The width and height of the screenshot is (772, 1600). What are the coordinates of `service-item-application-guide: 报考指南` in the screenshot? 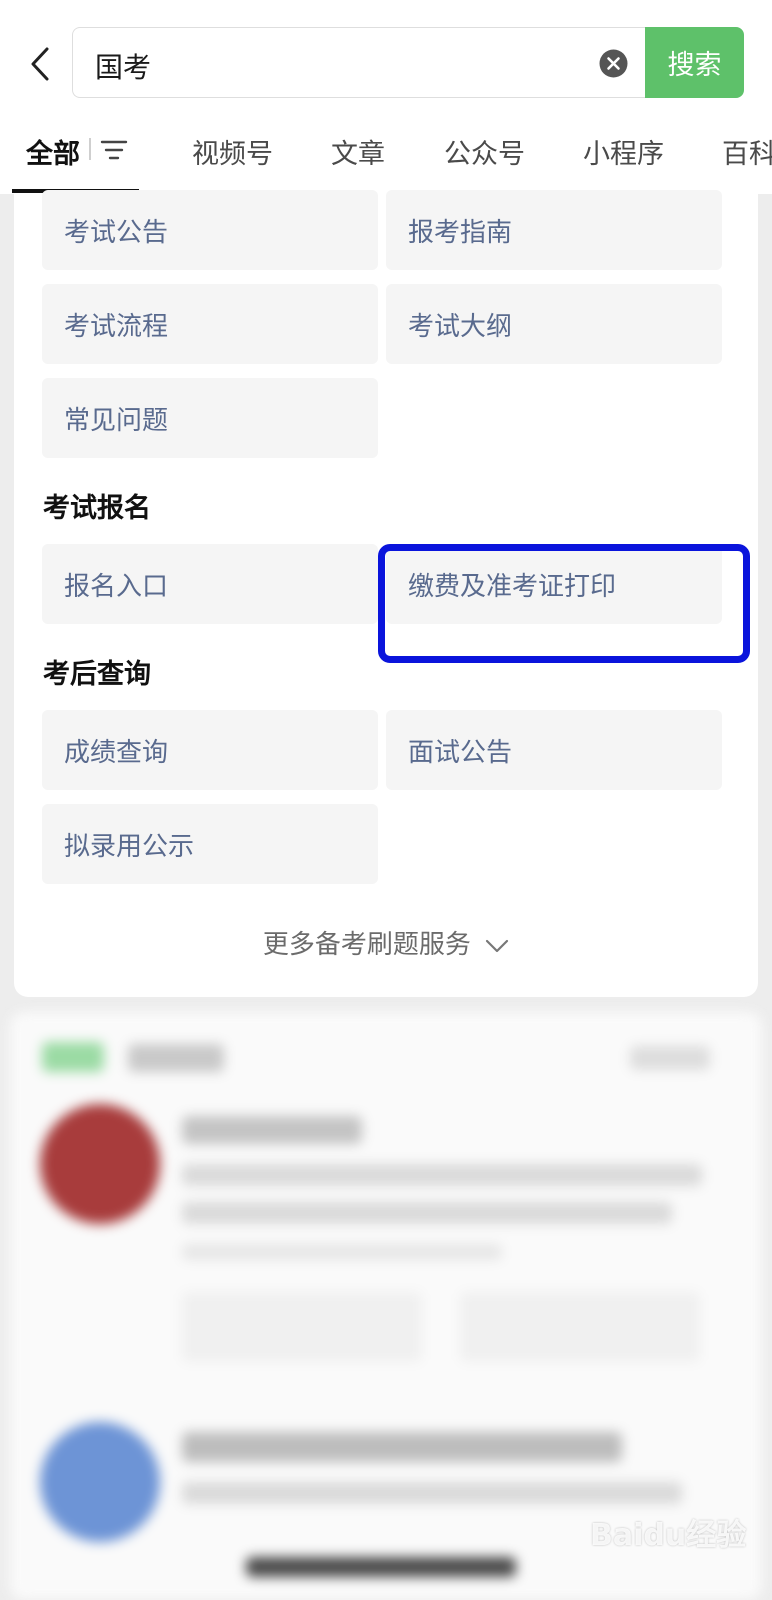 It's located at (554, 230).